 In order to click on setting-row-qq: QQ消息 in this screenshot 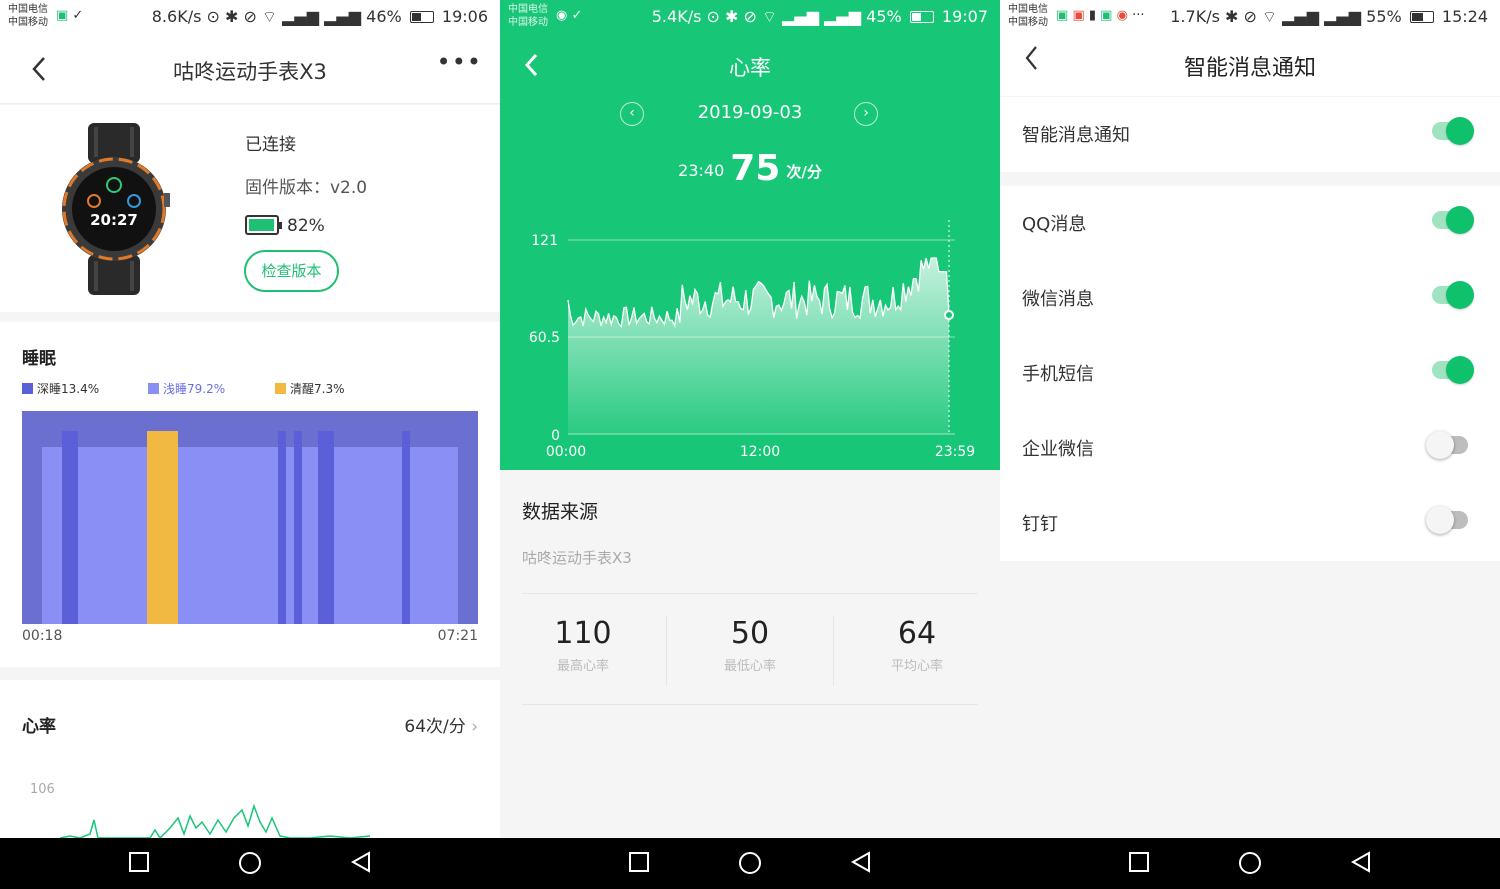, I will do `click(1250, 223)`.